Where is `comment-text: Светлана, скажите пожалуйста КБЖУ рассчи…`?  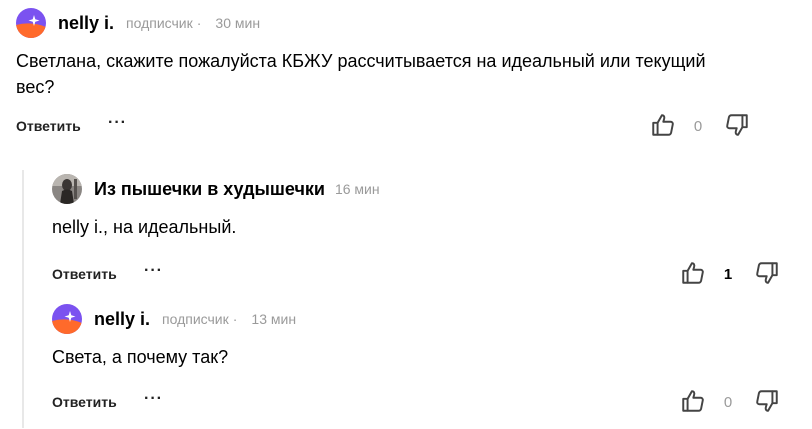 comment-text: Светлана, скажите пожалуйста КБЖУ рассчи… is located at coordinates (361, 74).